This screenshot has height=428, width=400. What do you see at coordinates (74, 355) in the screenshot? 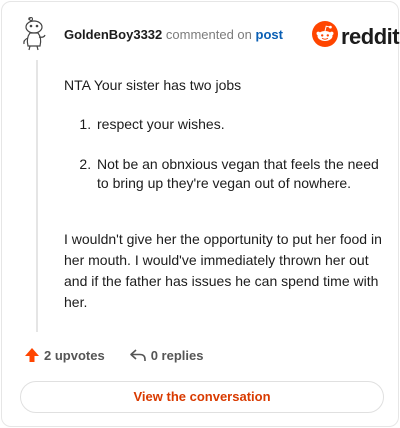
I see `upvote-count: 2 upvotes` at bounding box center [74, 355].